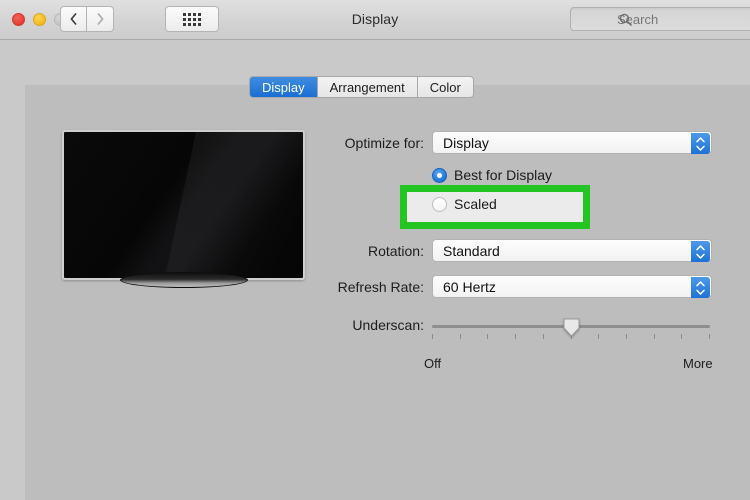  I want to click on television-stand, so click(184, 280).